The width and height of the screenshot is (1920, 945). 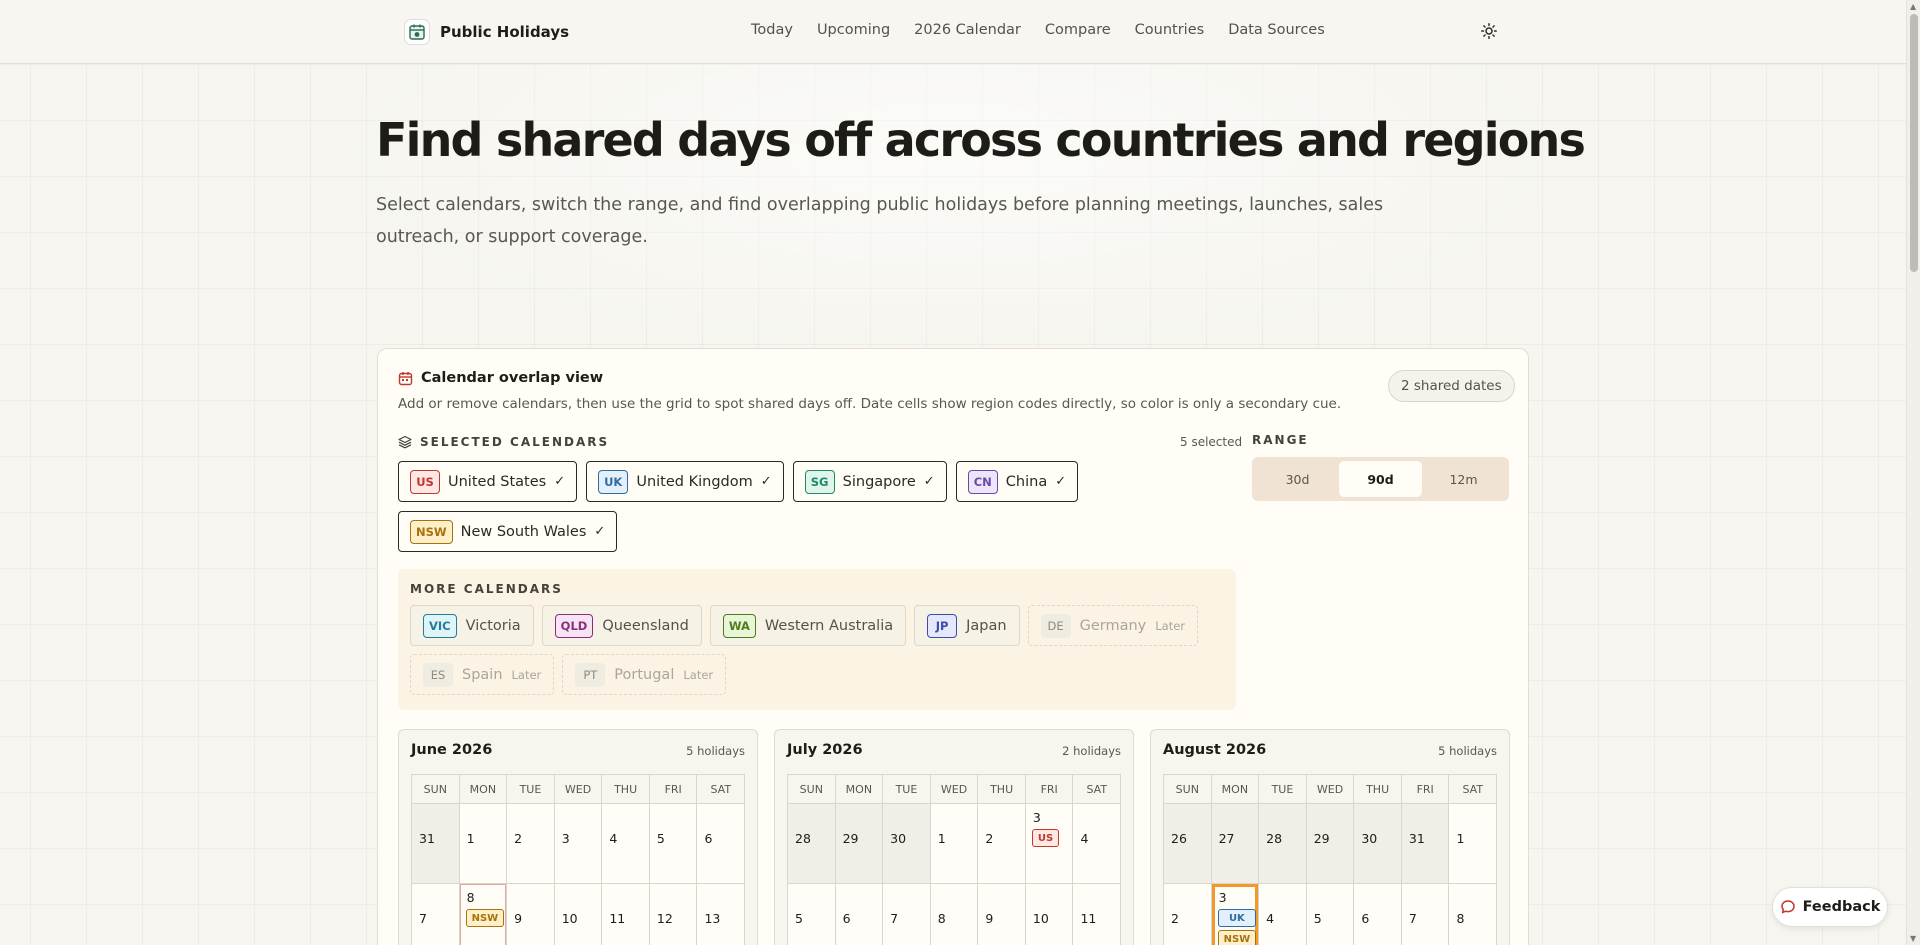 What do you see at coordinates (1237, 927) in the screenshot?
I see `holiday-tags: UK NSW` at bounding box center [1237, 927].